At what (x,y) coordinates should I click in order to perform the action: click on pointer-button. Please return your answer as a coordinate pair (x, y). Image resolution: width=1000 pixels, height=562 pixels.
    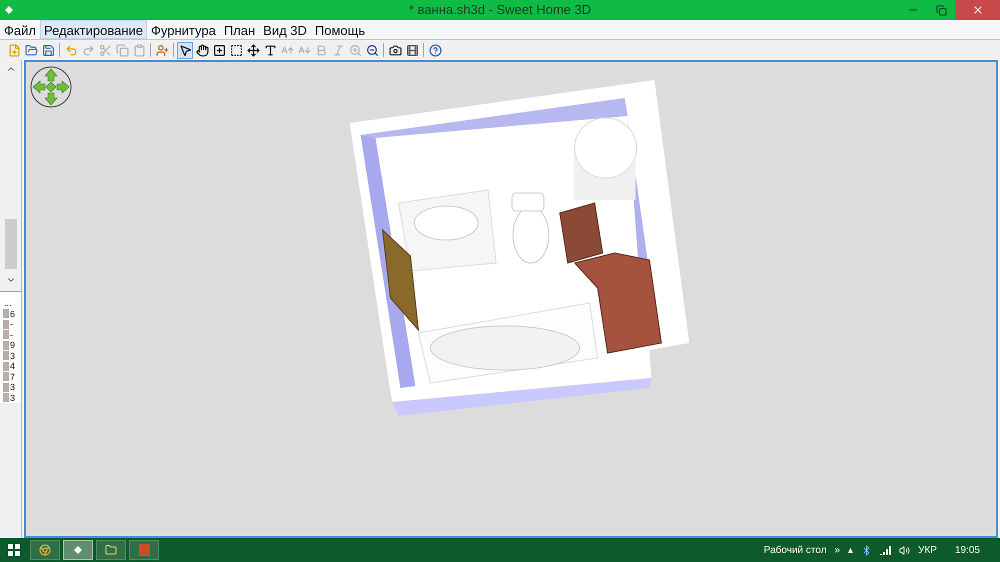
    Looking at the image, I should click on (185, 50).